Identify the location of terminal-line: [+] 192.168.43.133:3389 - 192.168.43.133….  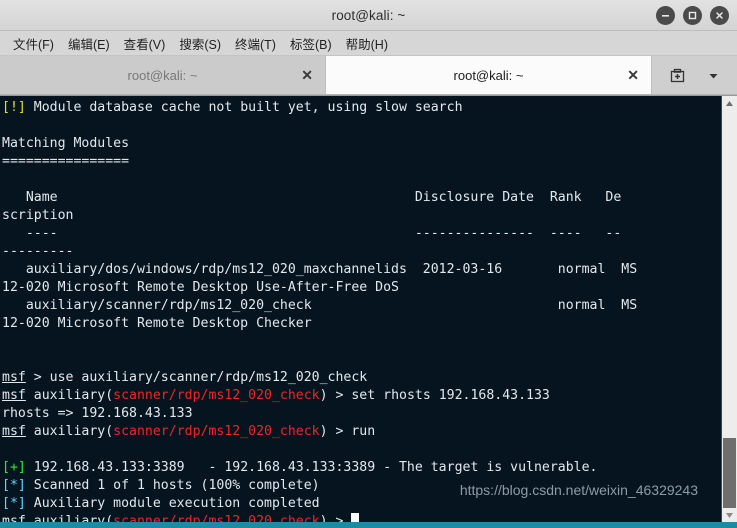
(361, 468).